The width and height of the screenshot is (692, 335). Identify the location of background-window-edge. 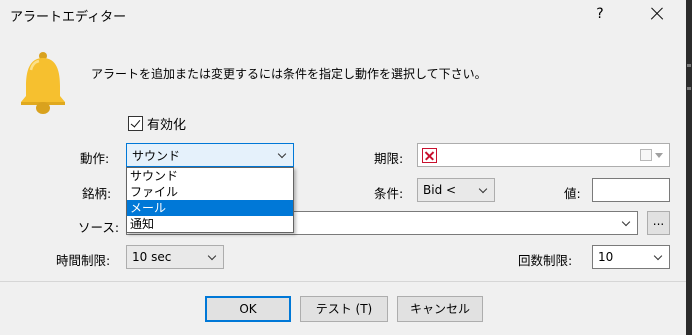
(689, 167).